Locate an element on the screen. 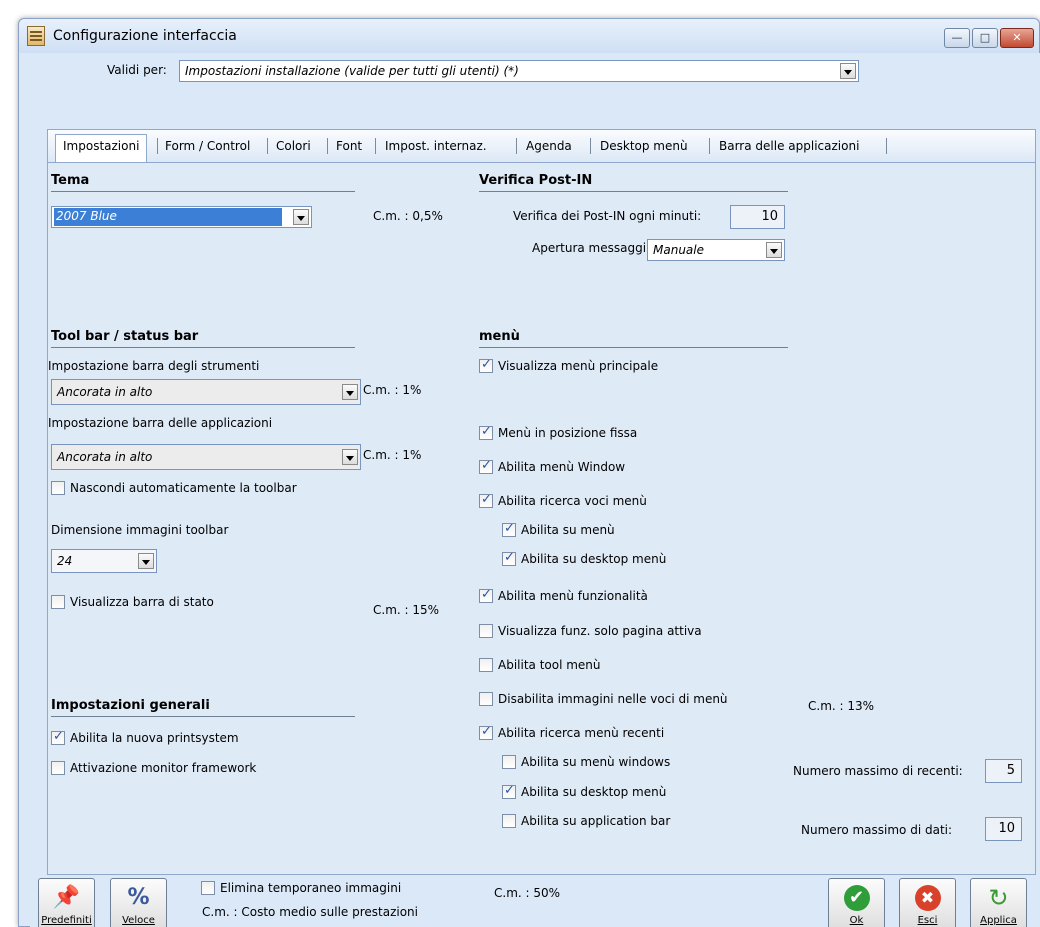  recenti-desktop-checkbox: Abilita su desktop menù is located at coordinates (584, 791).